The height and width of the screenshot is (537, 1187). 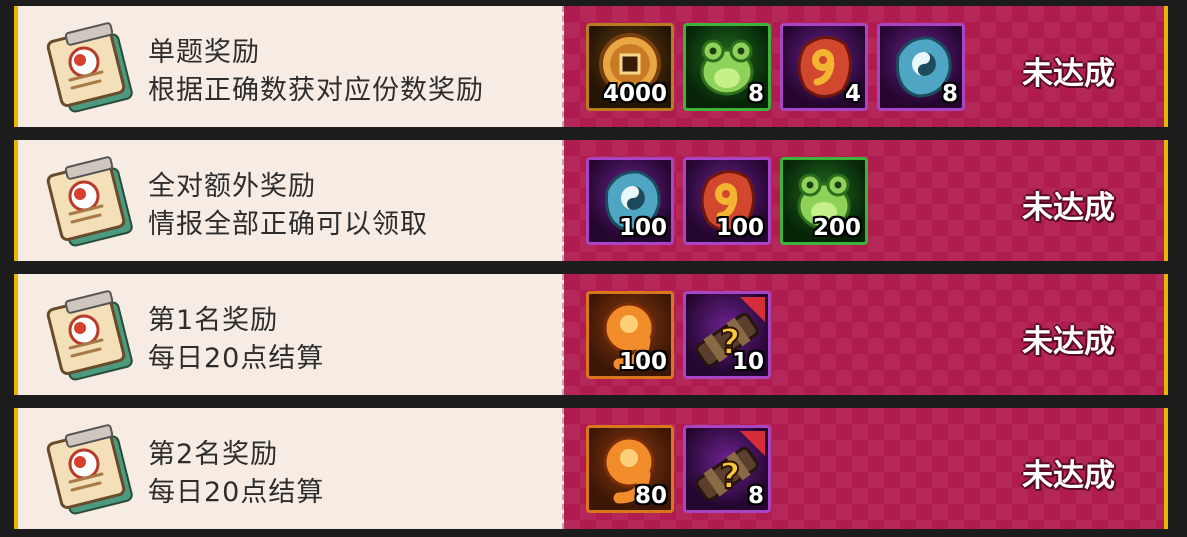 What do you see at coordinates (836, 228) in the screenshot?
I see `reward-quantity: 200` at bounding box center [836, 228].